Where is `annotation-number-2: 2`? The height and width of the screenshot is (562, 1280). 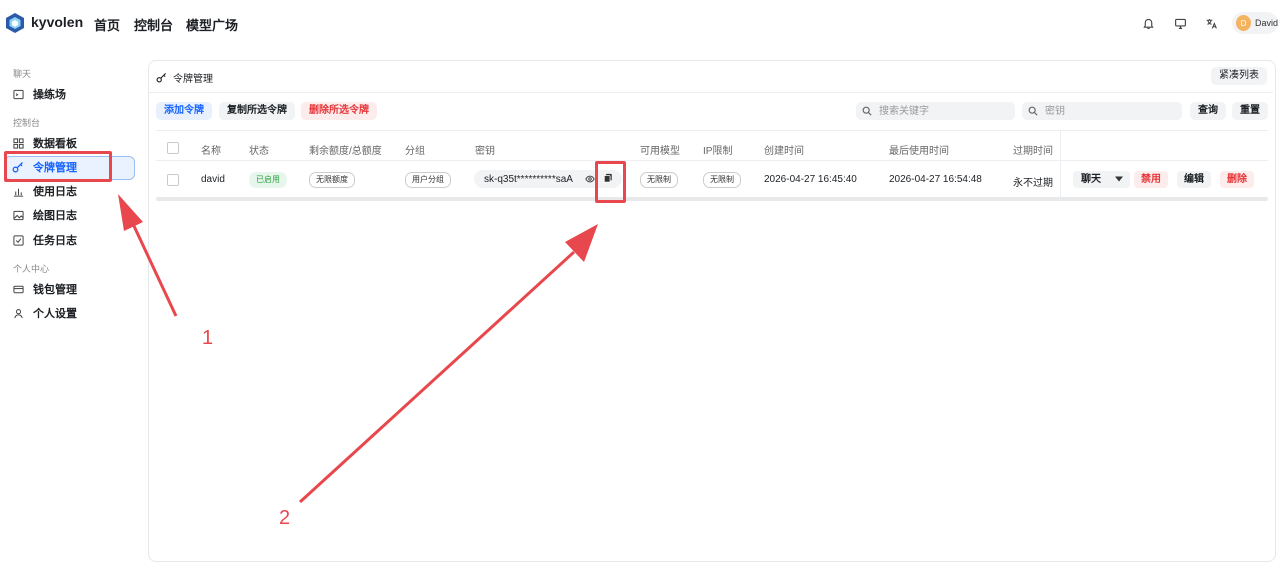 annotation-number-2: 2 is located at coordinates (285, 518).